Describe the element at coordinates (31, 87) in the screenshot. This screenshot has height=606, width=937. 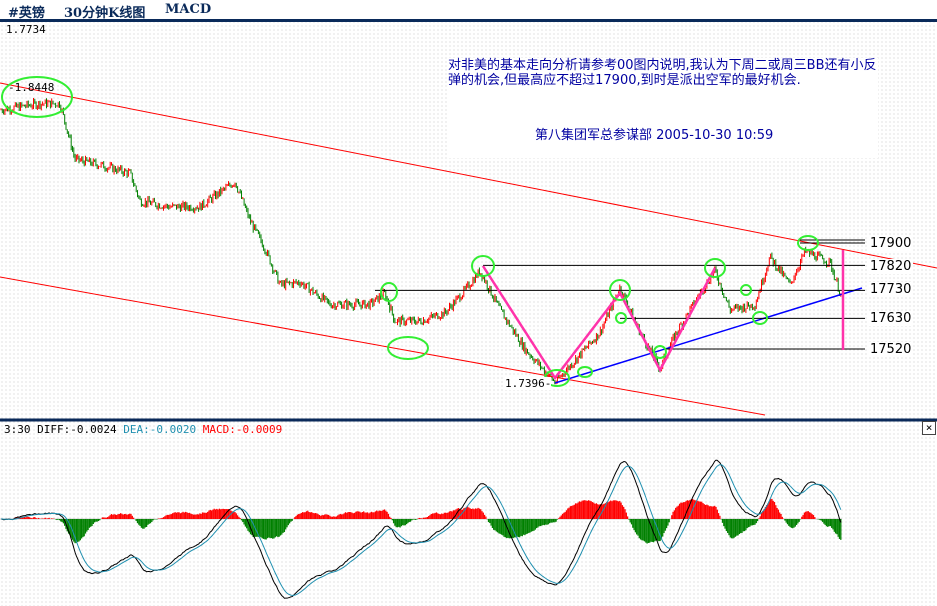
I see `high-price-label: -1.8448` at that location.